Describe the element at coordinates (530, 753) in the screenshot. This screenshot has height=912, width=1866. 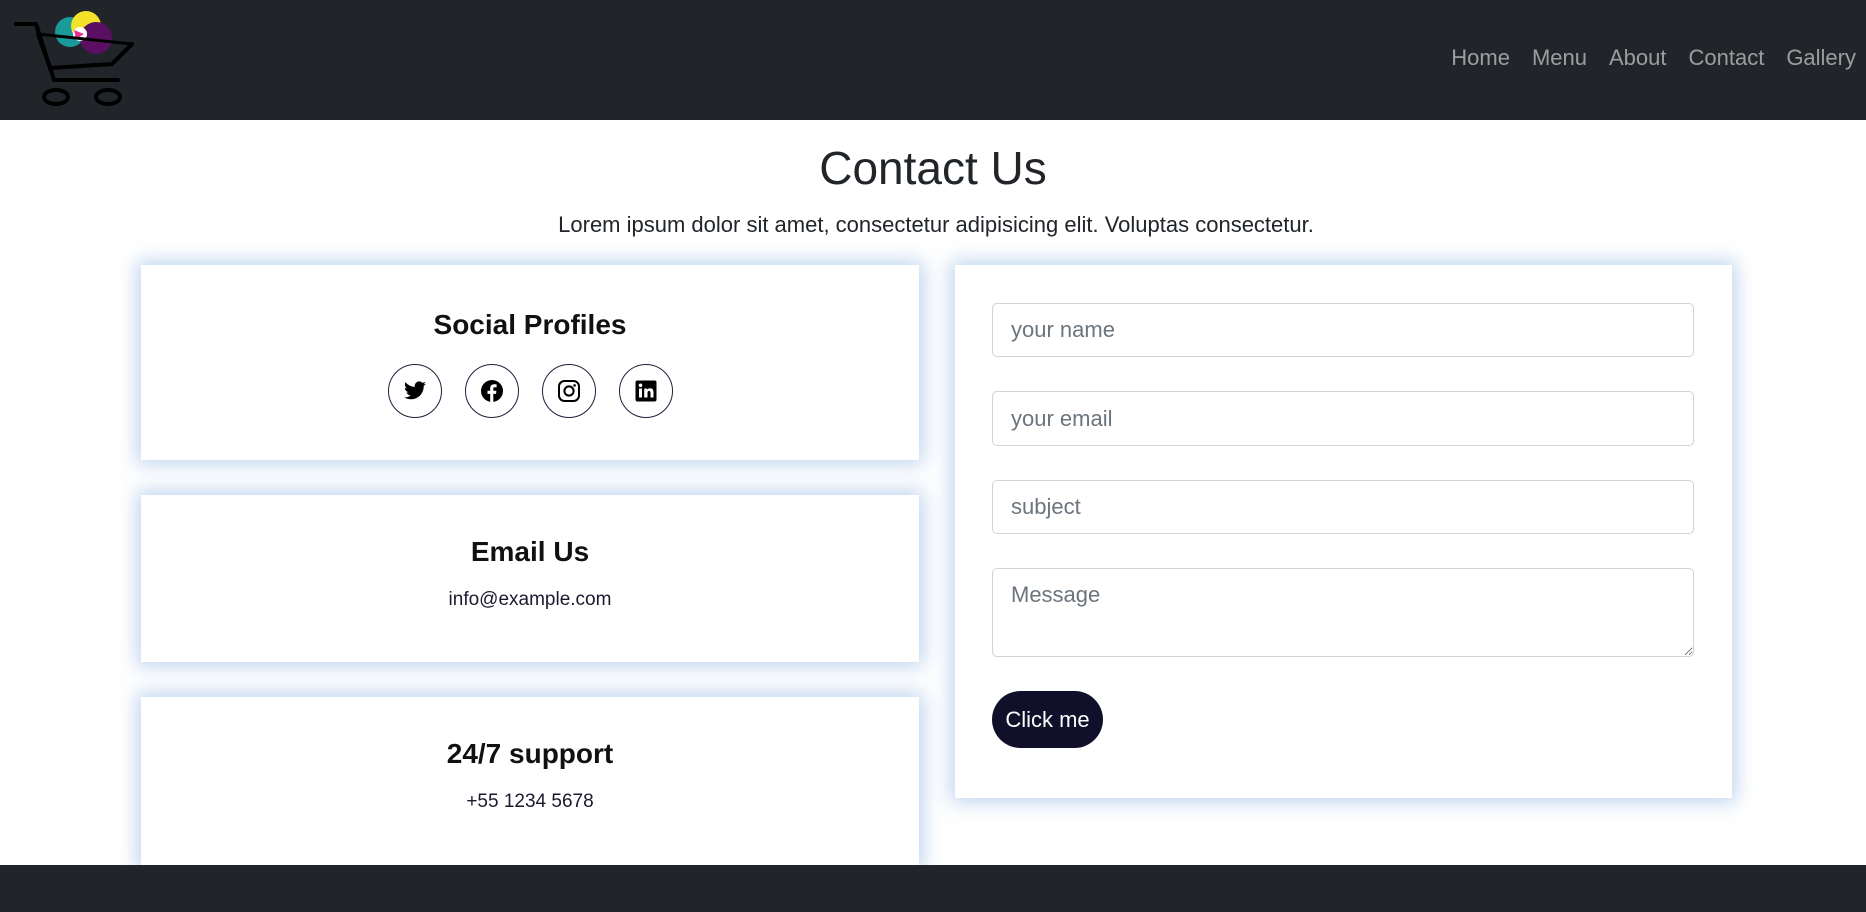
I see `support-heading: 24/7 support` at that location.